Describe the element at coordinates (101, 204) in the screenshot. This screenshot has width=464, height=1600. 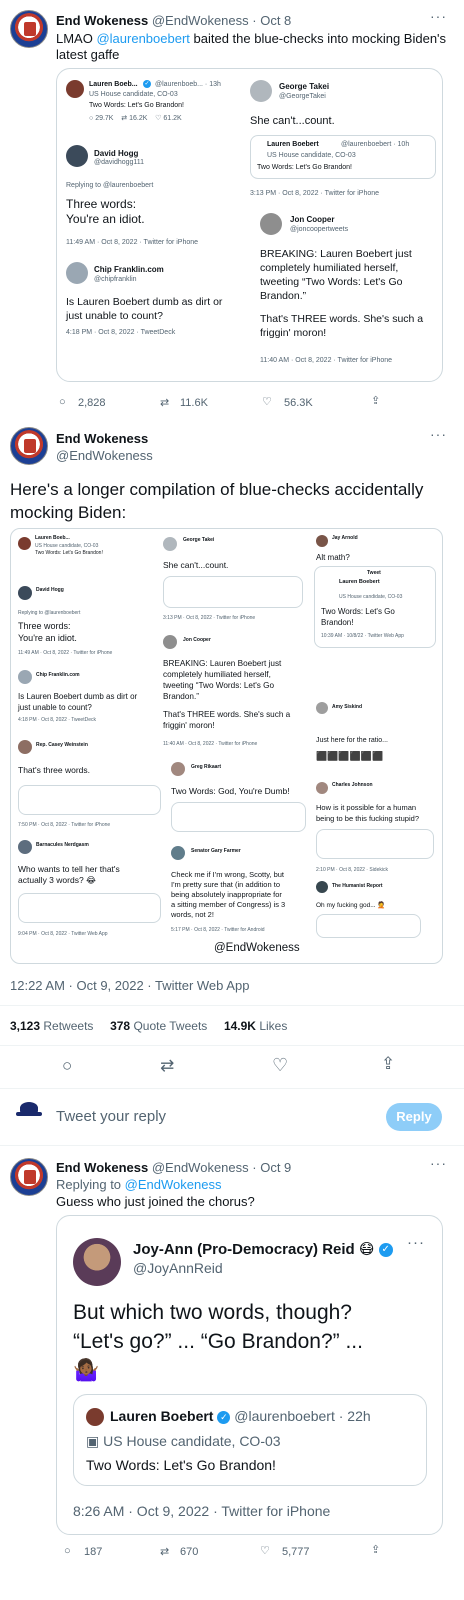
I see `hogg-text-1: Three words:` at that location.